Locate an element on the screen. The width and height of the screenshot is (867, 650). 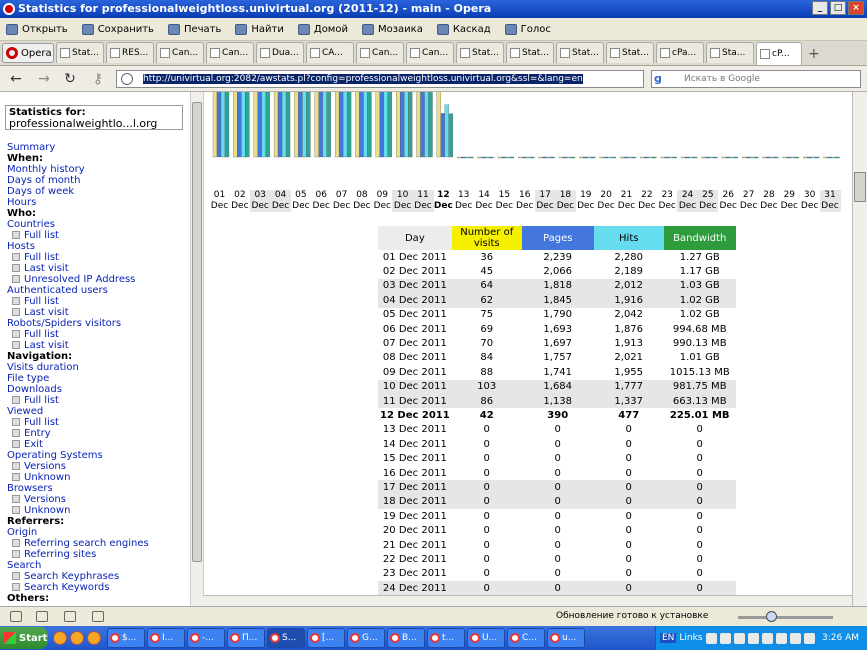
menu-scrollbar is located at coordinates (196, 349).